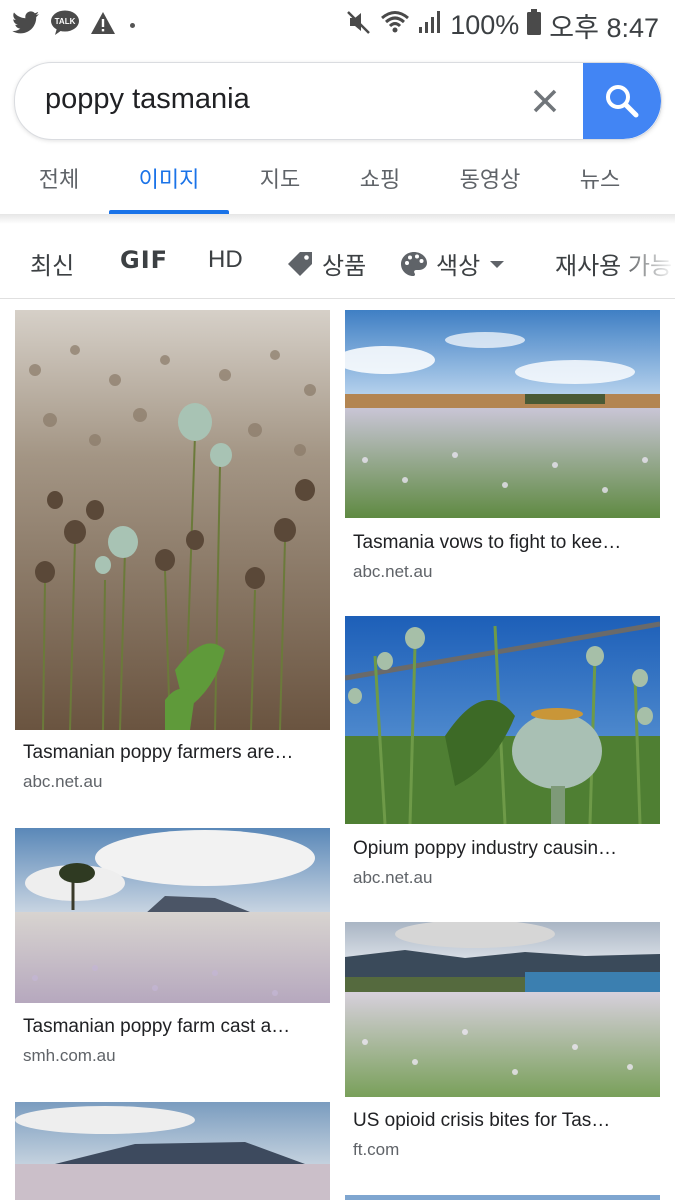 The width and height of the screenshot is (675, 1200). I want to click on chip-recent: 최신, so click(52, 263).